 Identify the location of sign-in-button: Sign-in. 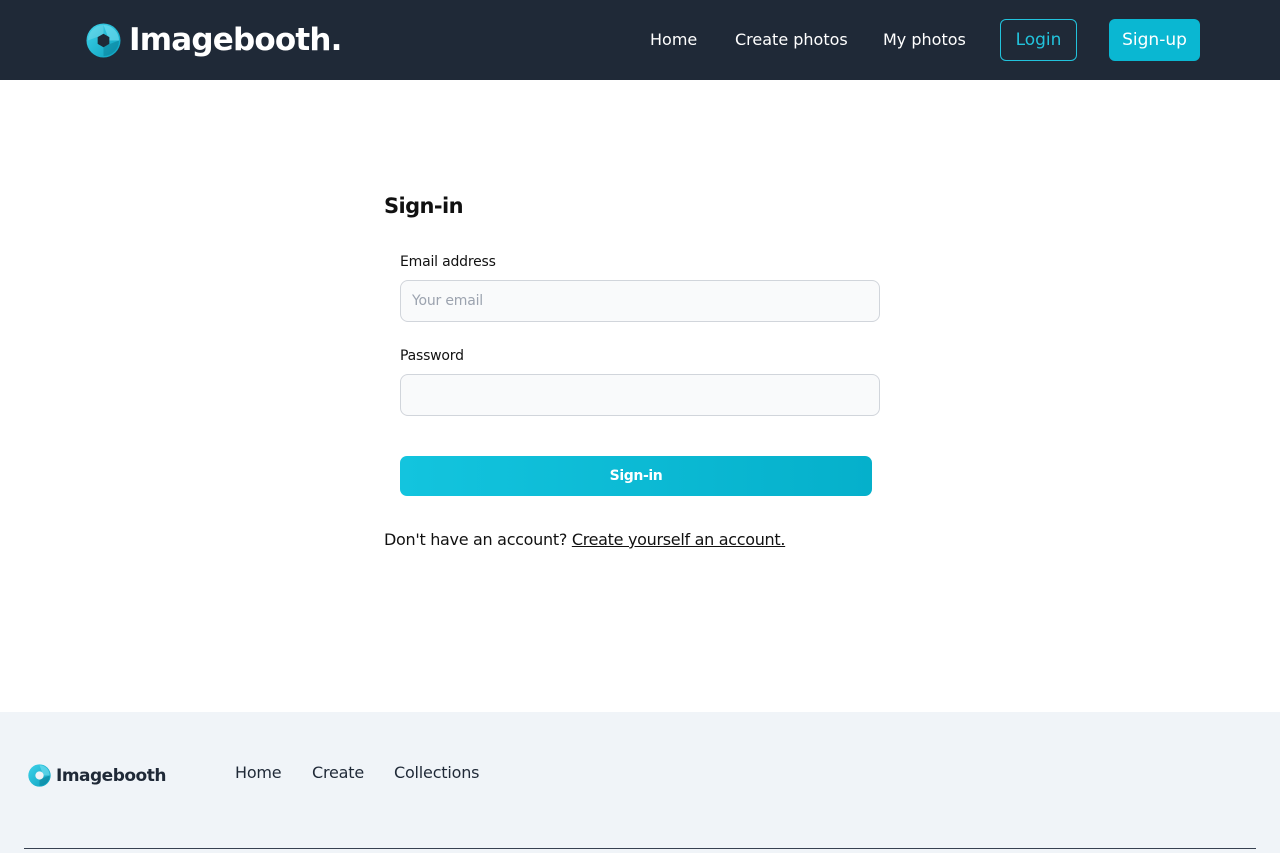
(636, 476).